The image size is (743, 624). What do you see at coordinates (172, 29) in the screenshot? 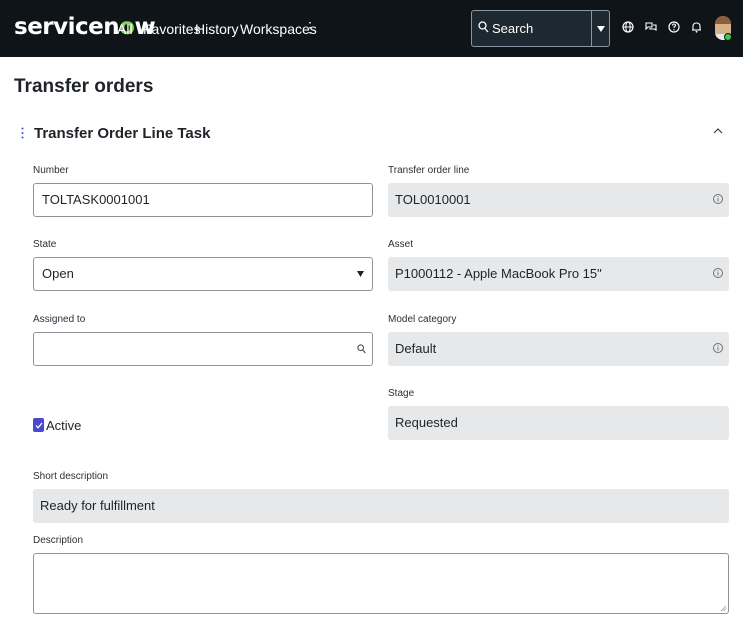
I see `nav-favorites: Favorites` at bounding box center [172, 29].